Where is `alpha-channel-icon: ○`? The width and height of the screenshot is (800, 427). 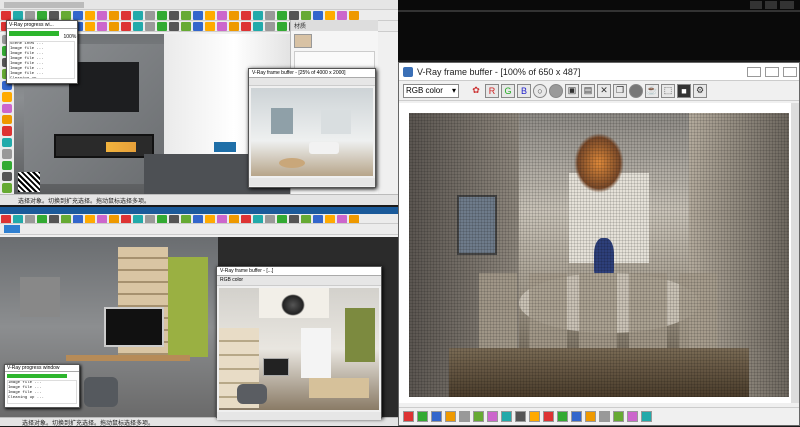 alpha-channel-icon: ○ is located at coordinates (540, 90).